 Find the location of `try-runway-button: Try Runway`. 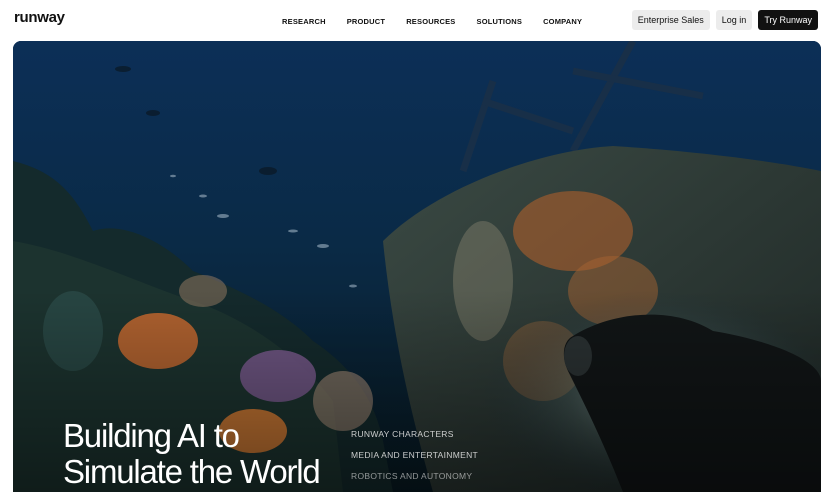

try-runway-button: Try Runway is located at coordinates (788, 20).